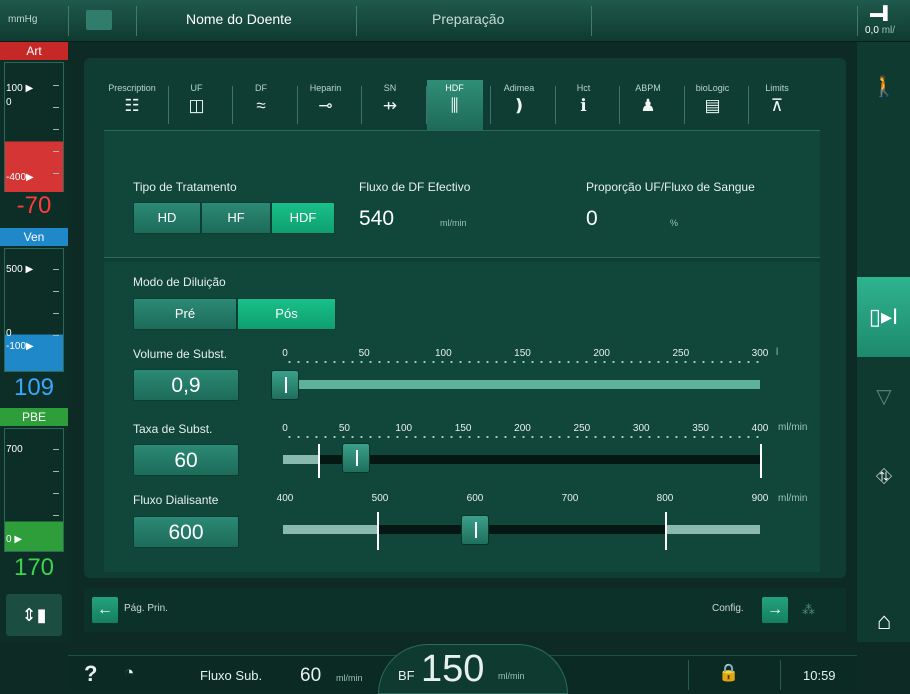  I want to click on hct-drops-icon: ℹ, so click(583, 105).